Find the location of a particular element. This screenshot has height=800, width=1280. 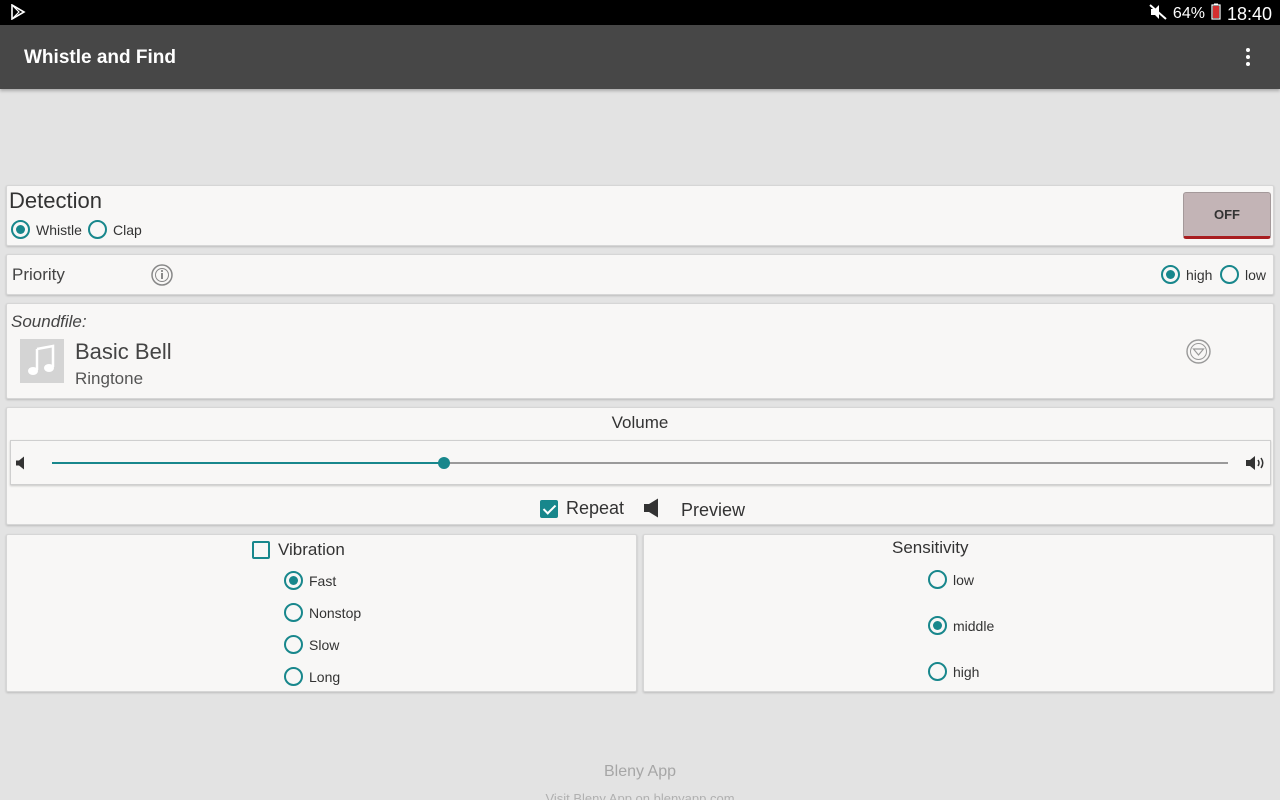

detection-option-clap: Clap is located at coordinates (115, 229).